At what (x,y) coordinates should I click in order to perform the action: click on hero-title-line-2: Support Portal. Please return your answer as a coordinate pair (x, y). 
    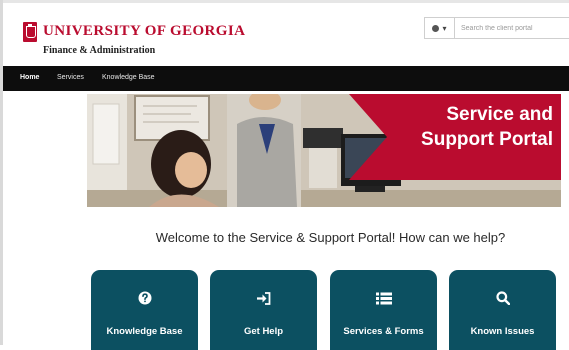
    Looking at the image, I should click on (487, 139).